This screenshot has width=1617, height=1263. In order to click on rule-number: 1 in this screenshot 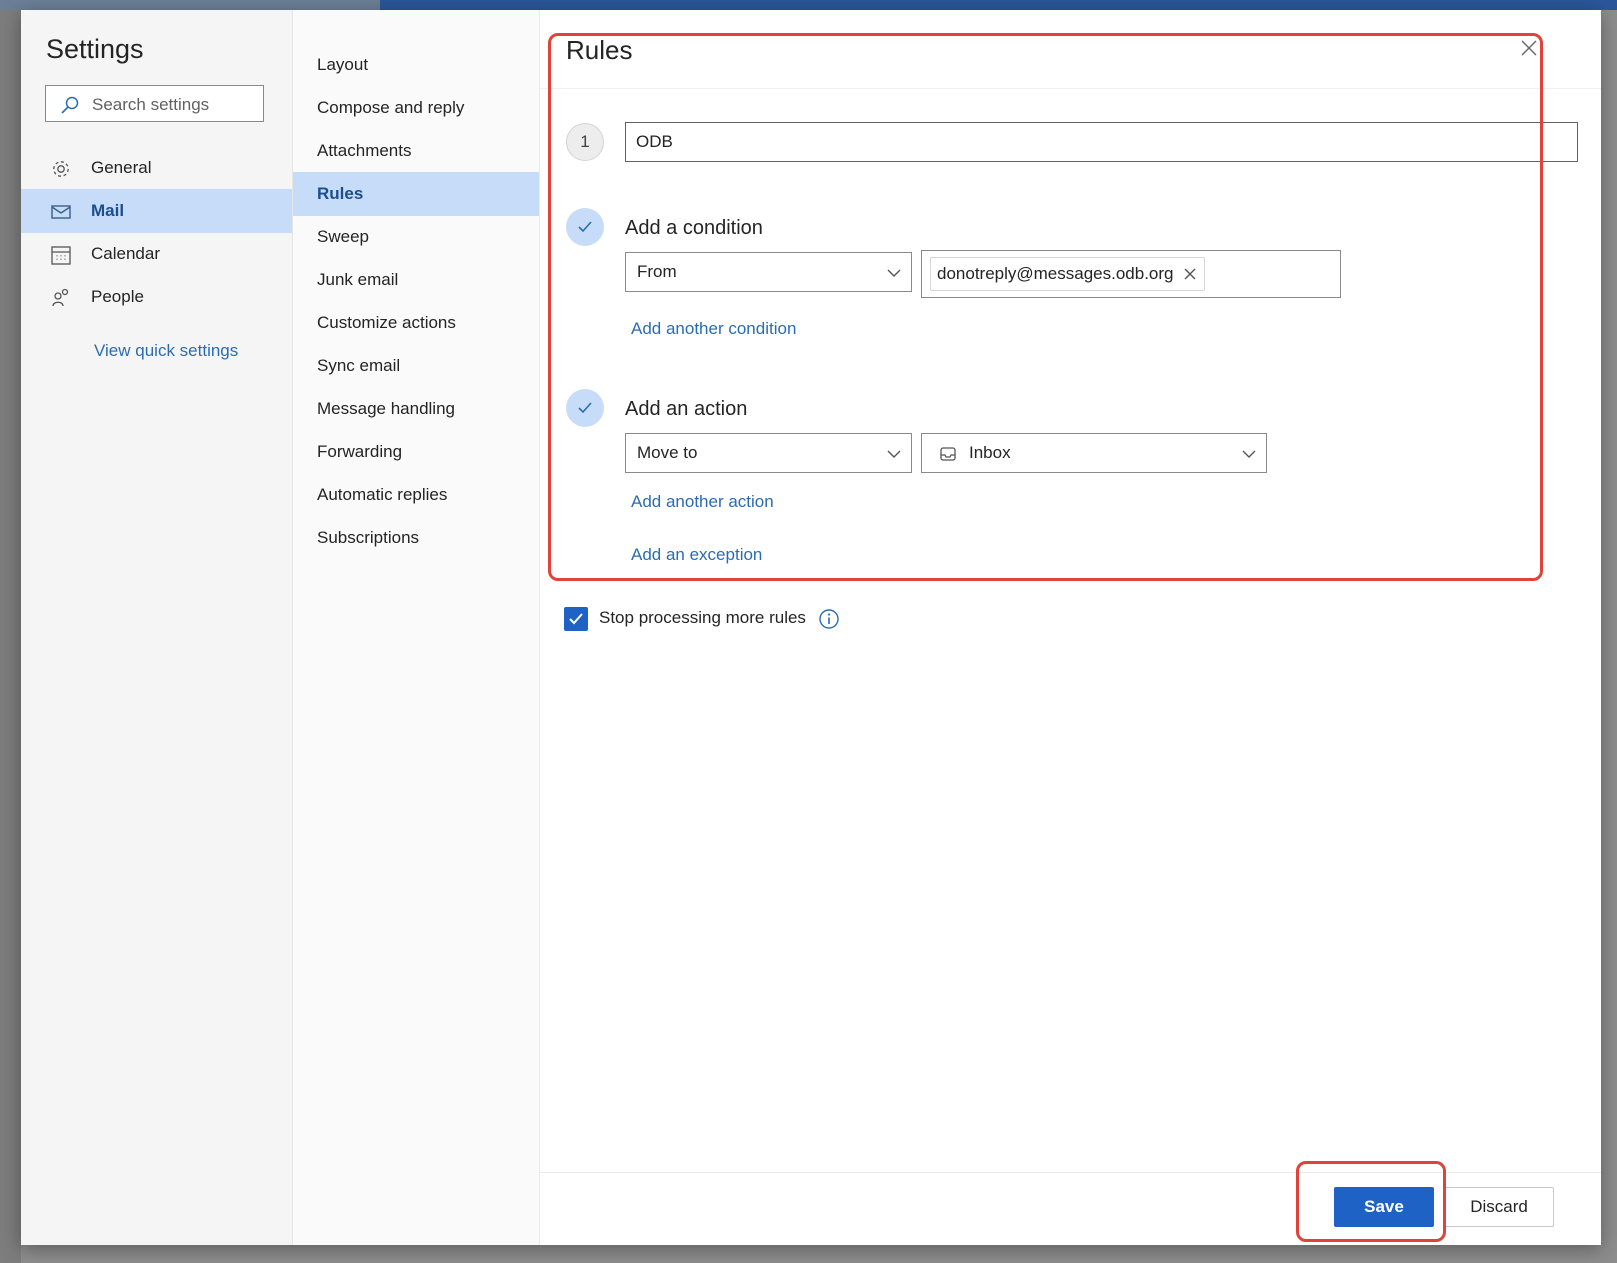, I will do `click(585, 141)`.